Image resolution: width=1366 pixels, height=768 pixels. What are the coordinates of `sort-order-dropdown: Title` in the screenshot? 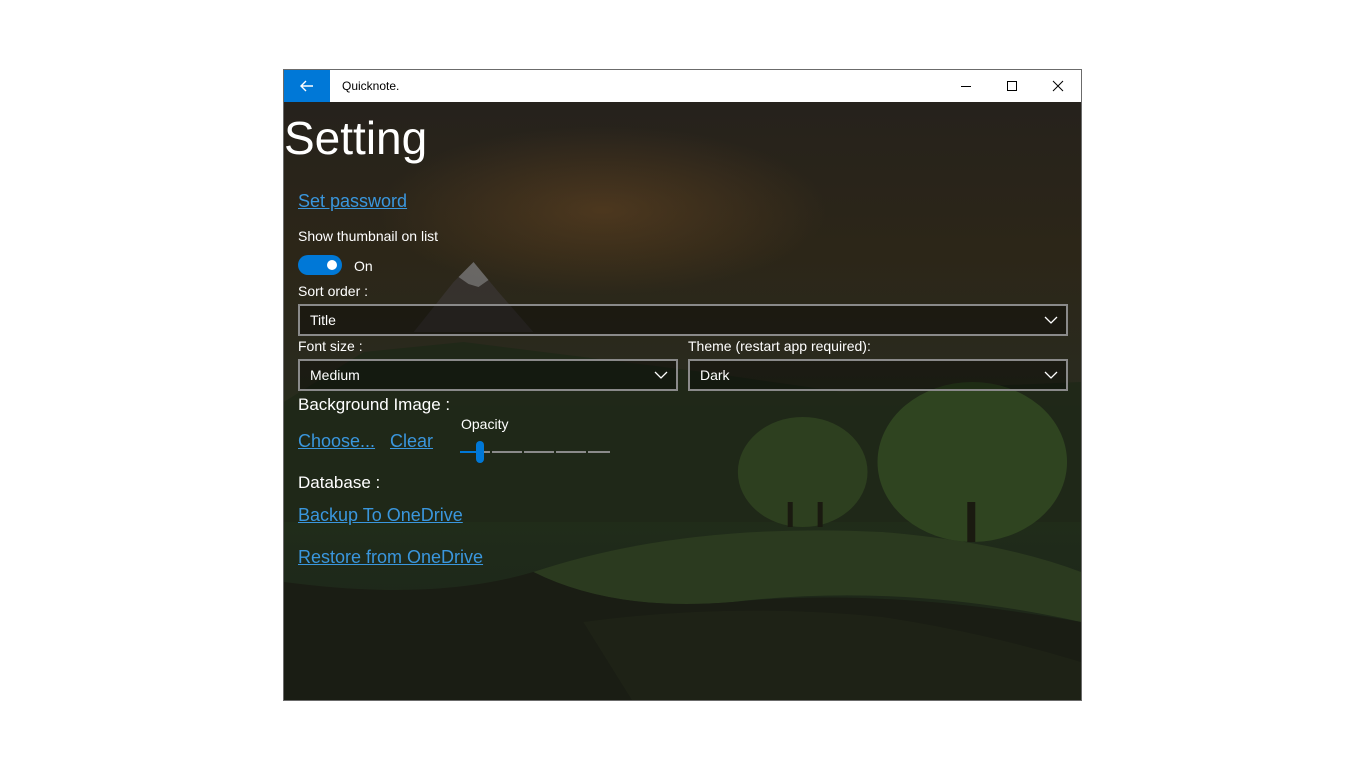 It's located at (683, 320).